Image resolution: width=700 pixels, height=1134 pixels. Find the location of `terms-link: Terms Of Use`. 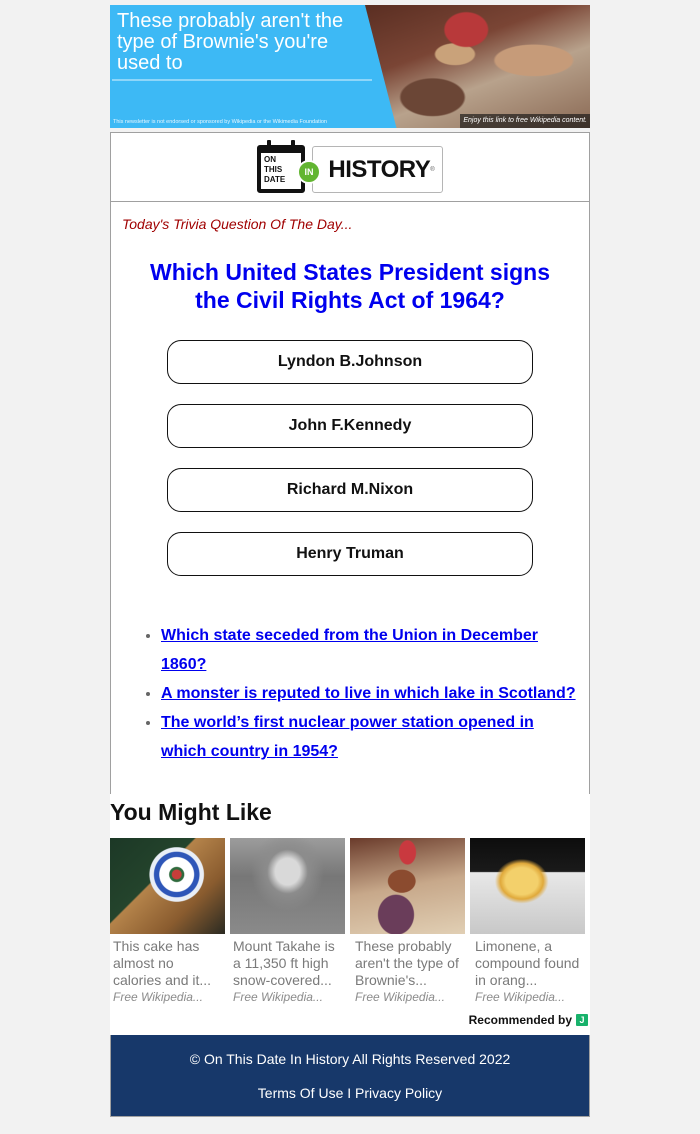

terms-link: Terms Of Use is located at coordinates (301, 1093).